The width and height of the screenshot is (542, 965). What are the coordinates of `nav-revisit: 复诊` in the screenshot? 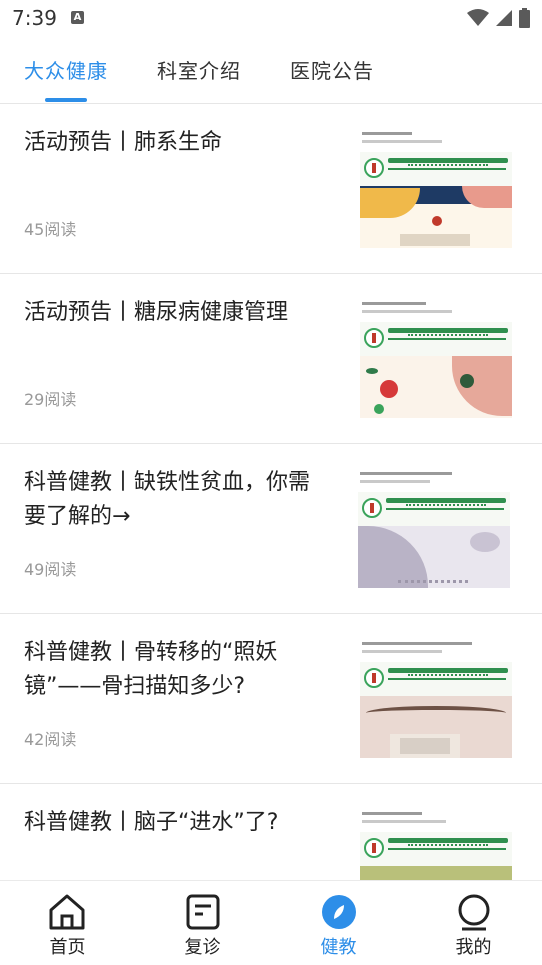 It's located at (202, 923).